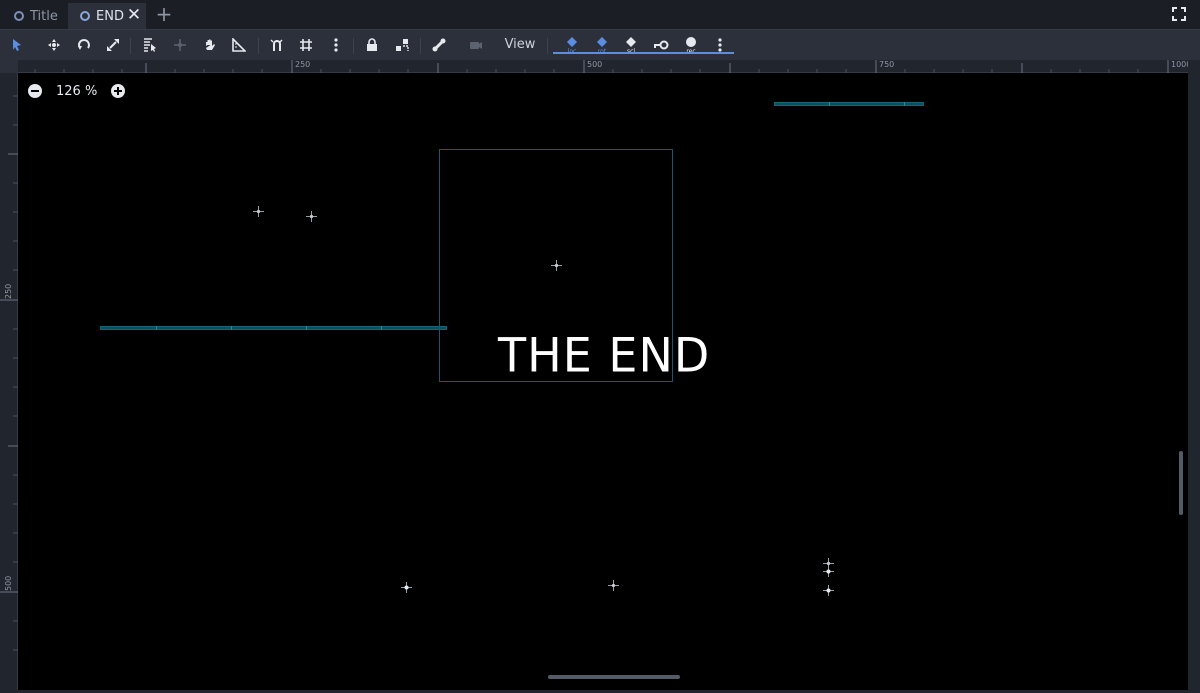 Image resolution: width=1200 pixels, height=693 pixels. I want to click on ruler-label: 1000, so click(1179, 64).